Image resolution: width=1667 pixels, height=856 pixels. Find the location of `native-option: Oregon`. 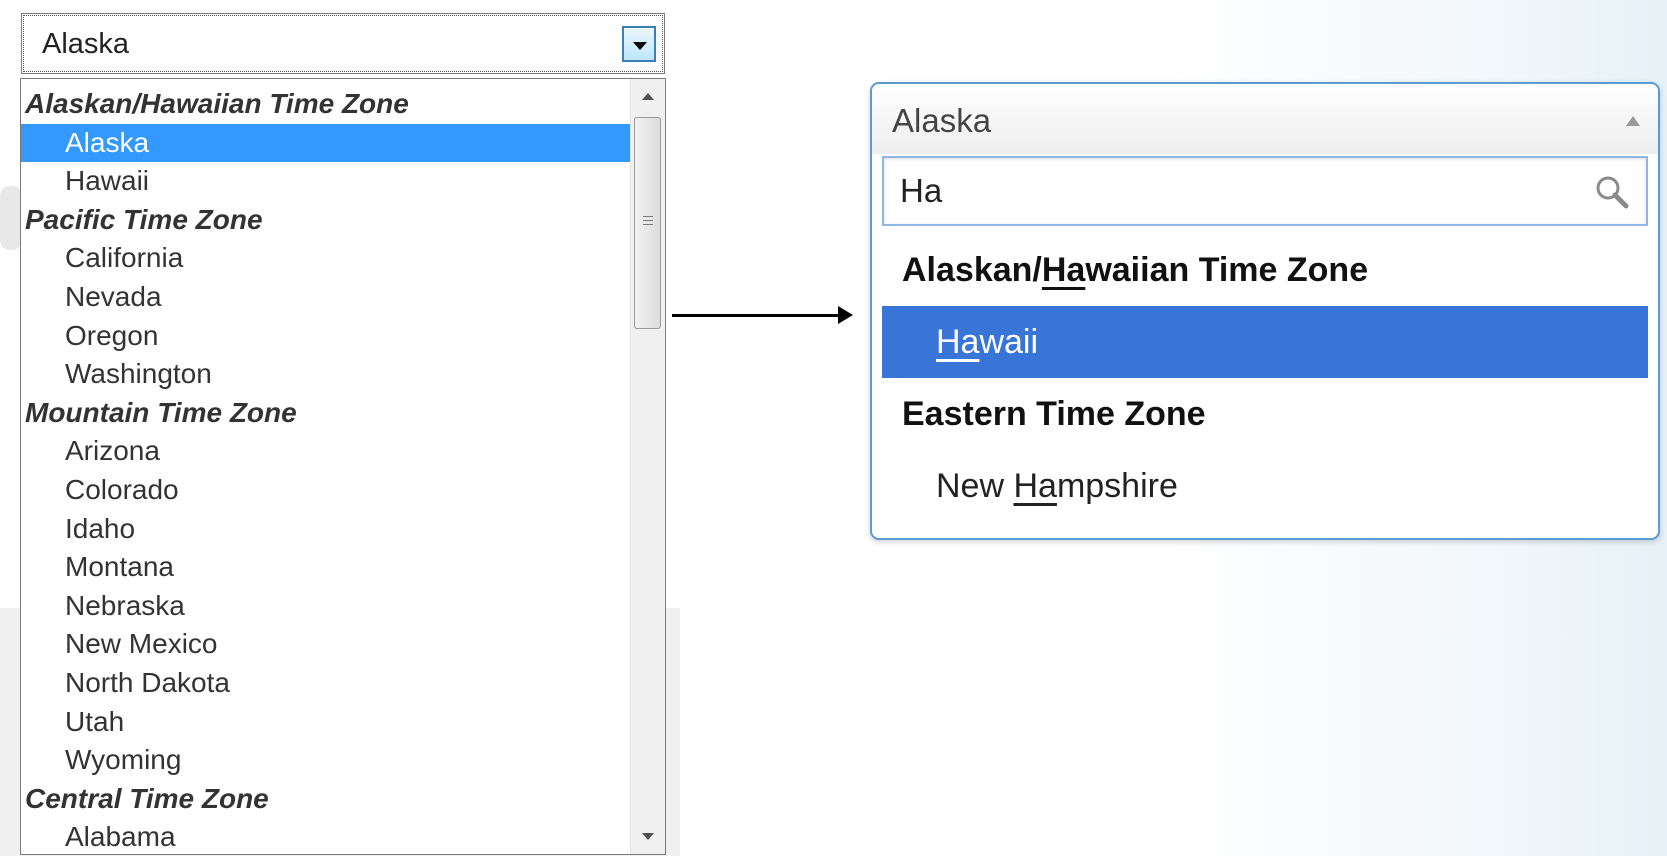

native-option: Oregon is located at coordinates (326, 336).